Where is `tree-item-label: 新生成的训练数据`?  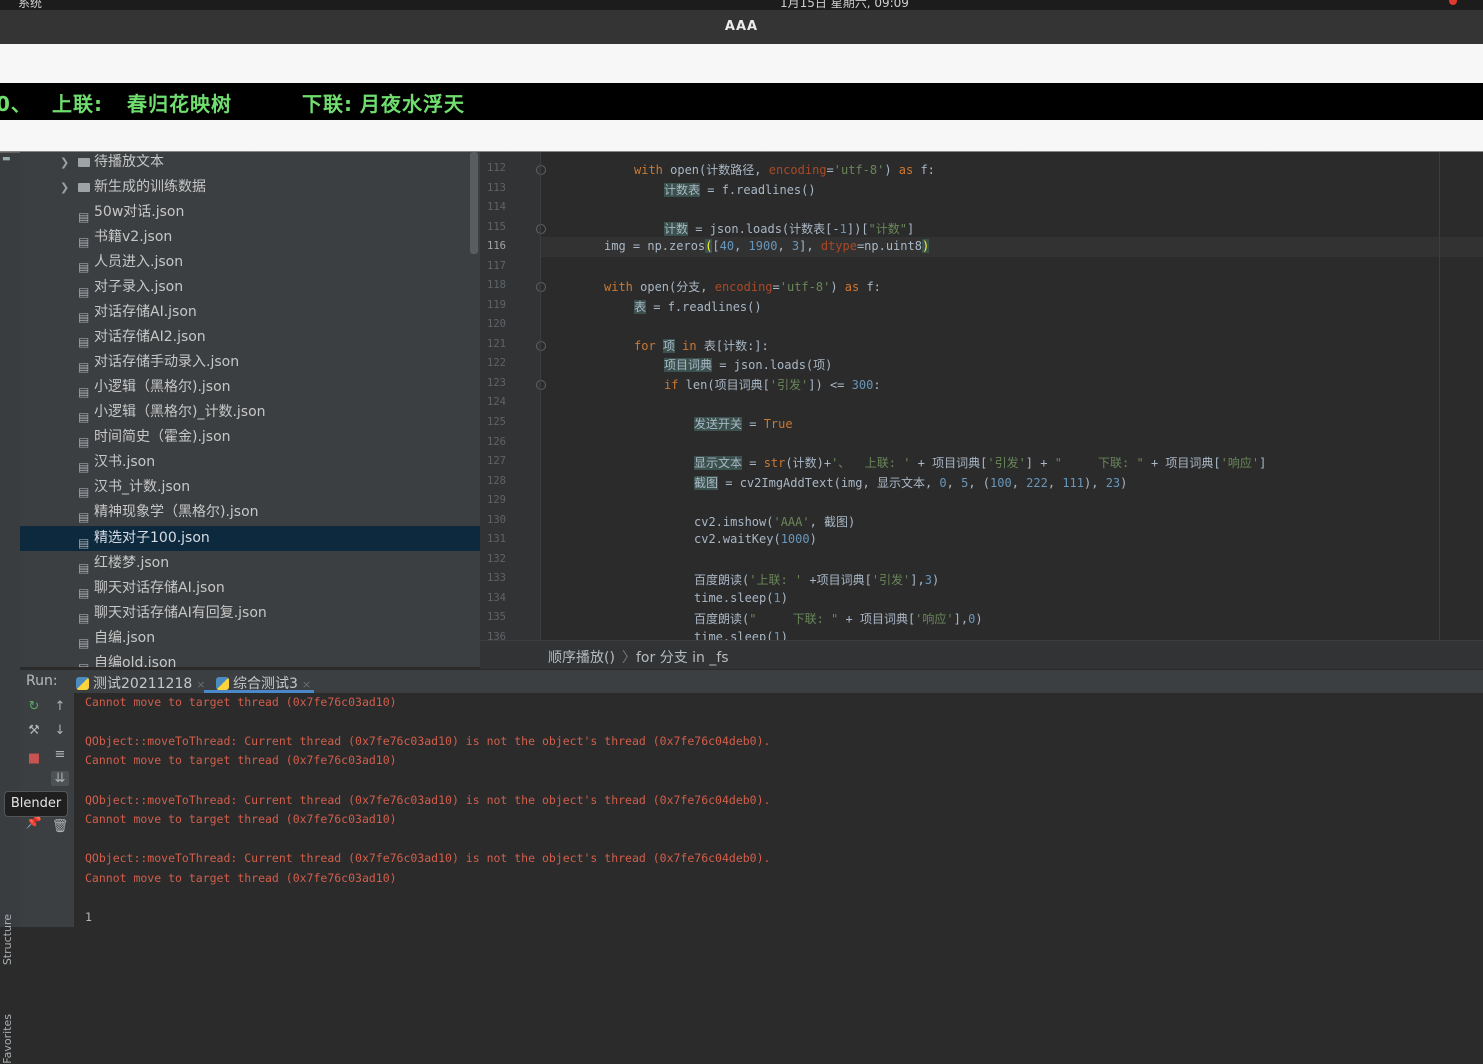 tree-item-label: 新生成的训练数据 is located at coordinates (150, 187).